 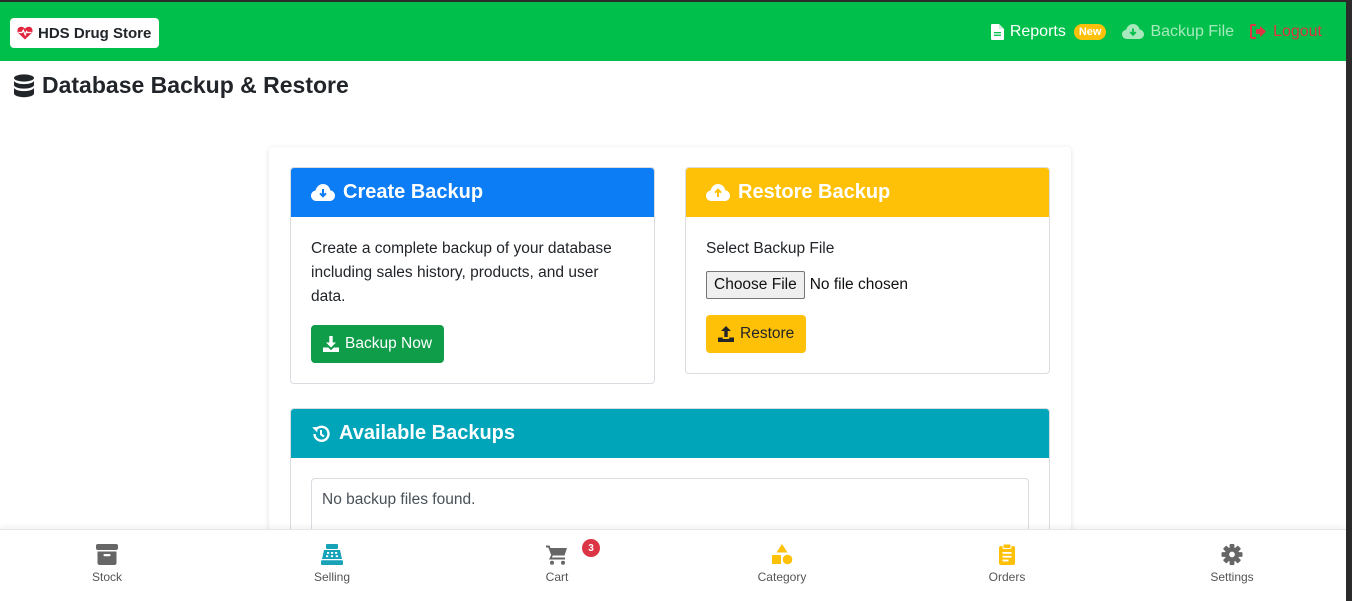 What do you see at coordinates (332, 565) in the screenshot?
I see `nav-selling: Selling` at bounding box center [332, 565].